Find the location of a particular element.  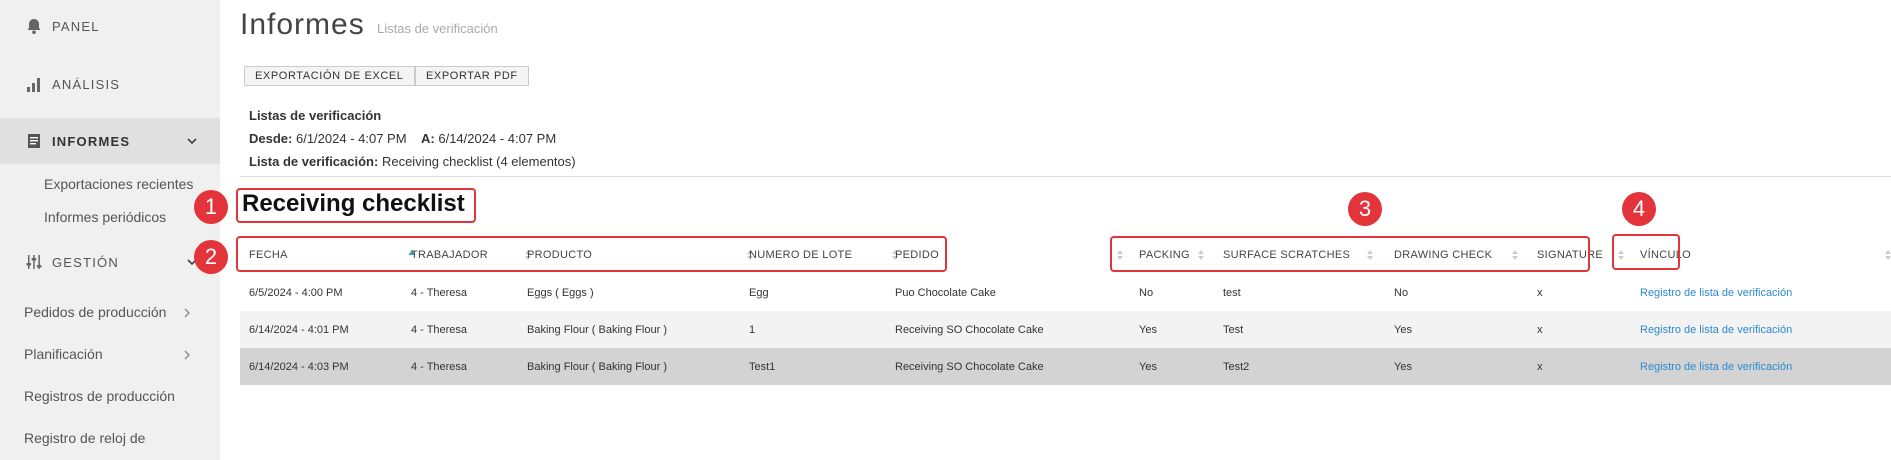

cell-fecha: 6/14/2024 - 4:03 PM is located at coordinates (299, 366).